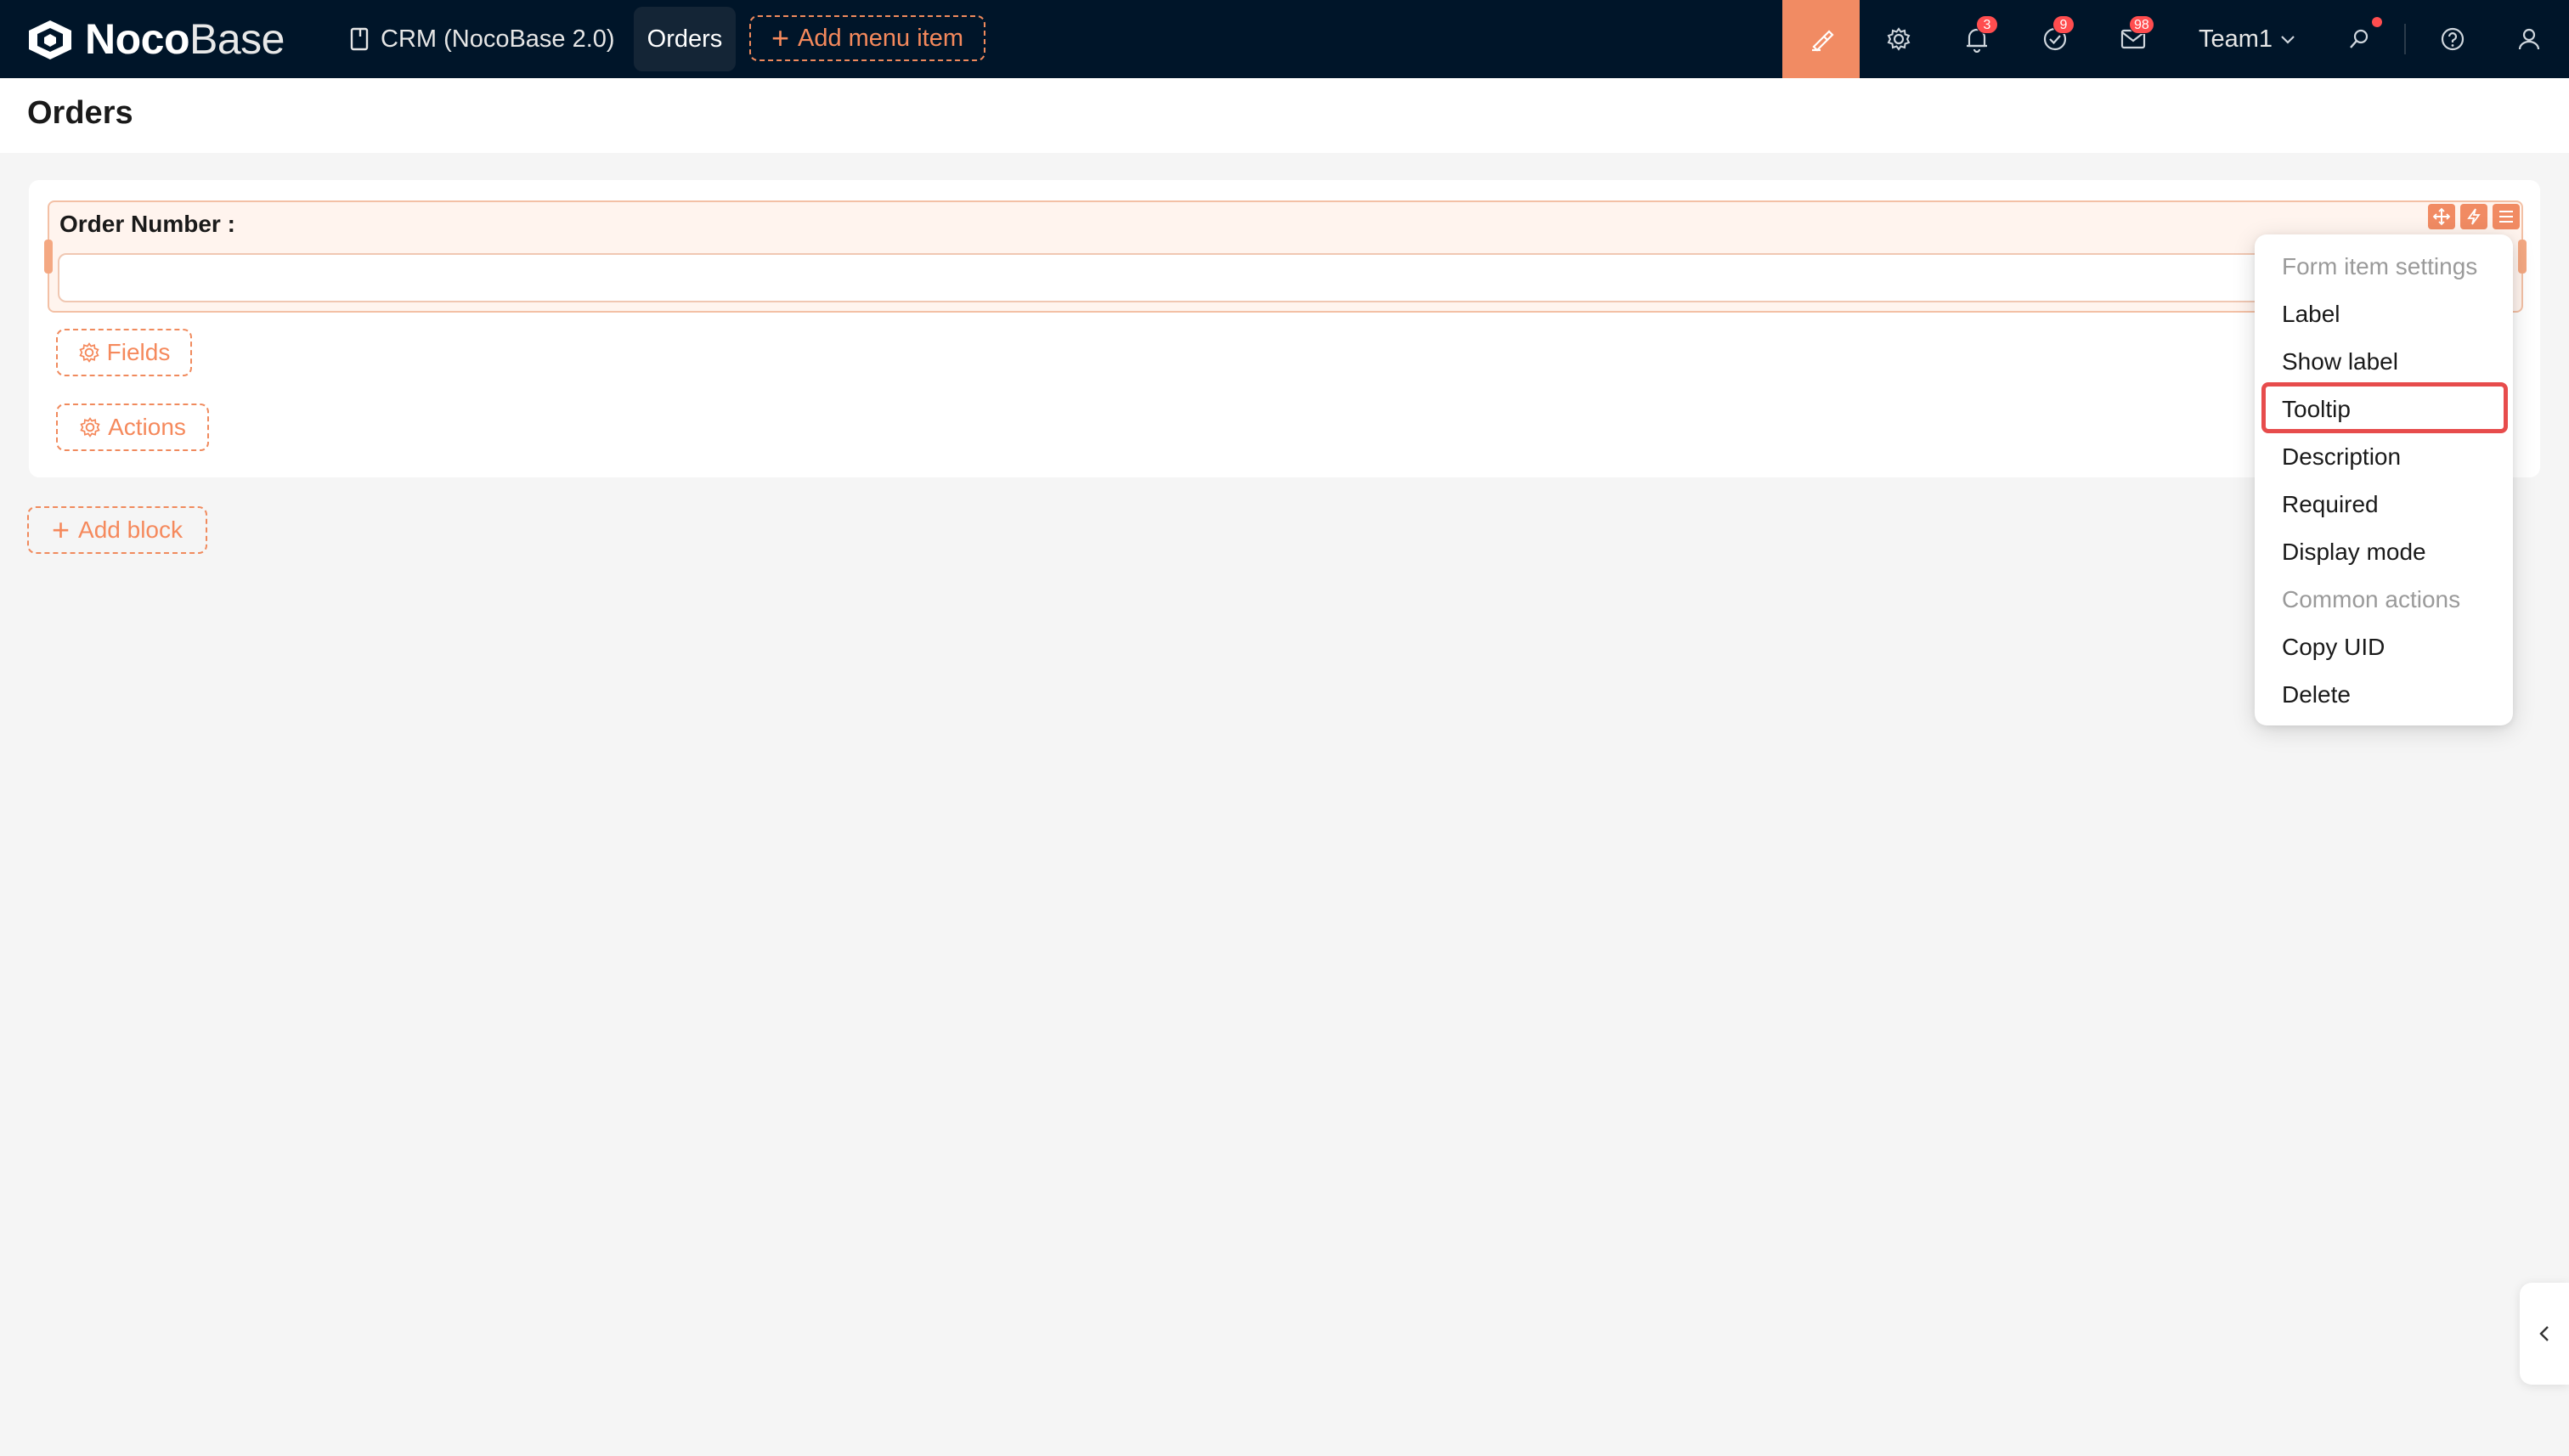 The height and width of the screenshot is (1456, 2569). What do you see at coordinates (2380, 266) in the screenshot?
I see `menu-group-form-item-settings: Form item settings` at bounding box center [2380, 266].